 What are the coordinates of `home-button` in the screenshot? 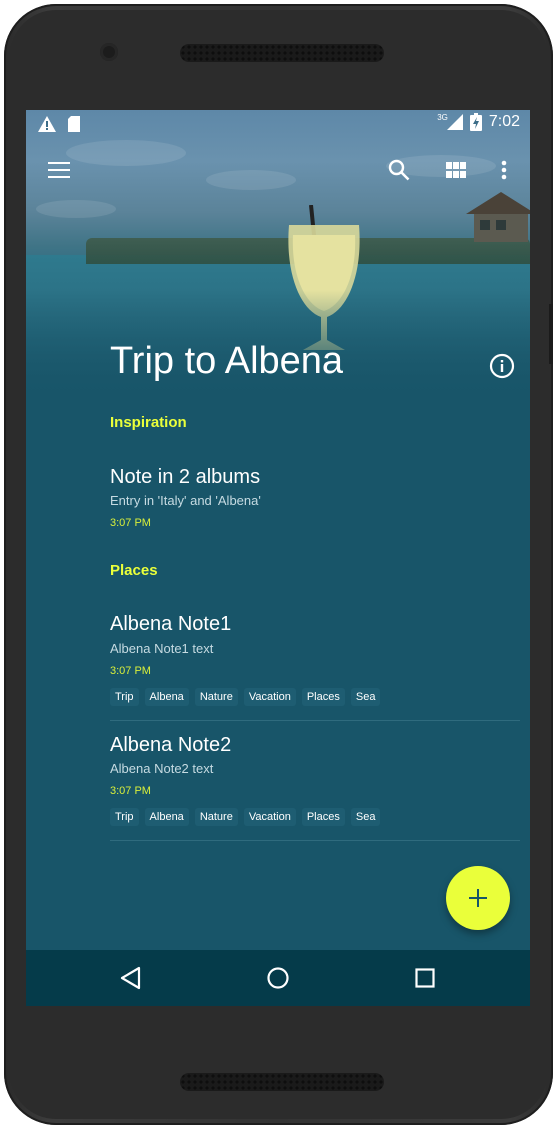 It's located at (278, 978).